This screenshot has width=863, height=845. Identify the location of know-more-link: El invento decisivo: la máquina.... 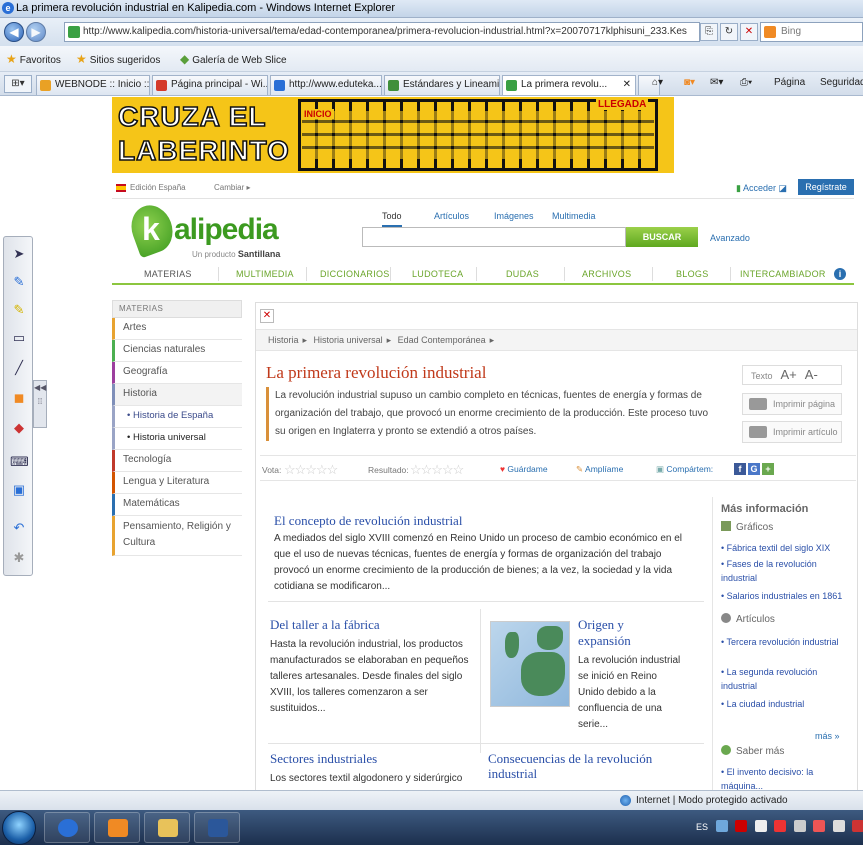
(786, 777).